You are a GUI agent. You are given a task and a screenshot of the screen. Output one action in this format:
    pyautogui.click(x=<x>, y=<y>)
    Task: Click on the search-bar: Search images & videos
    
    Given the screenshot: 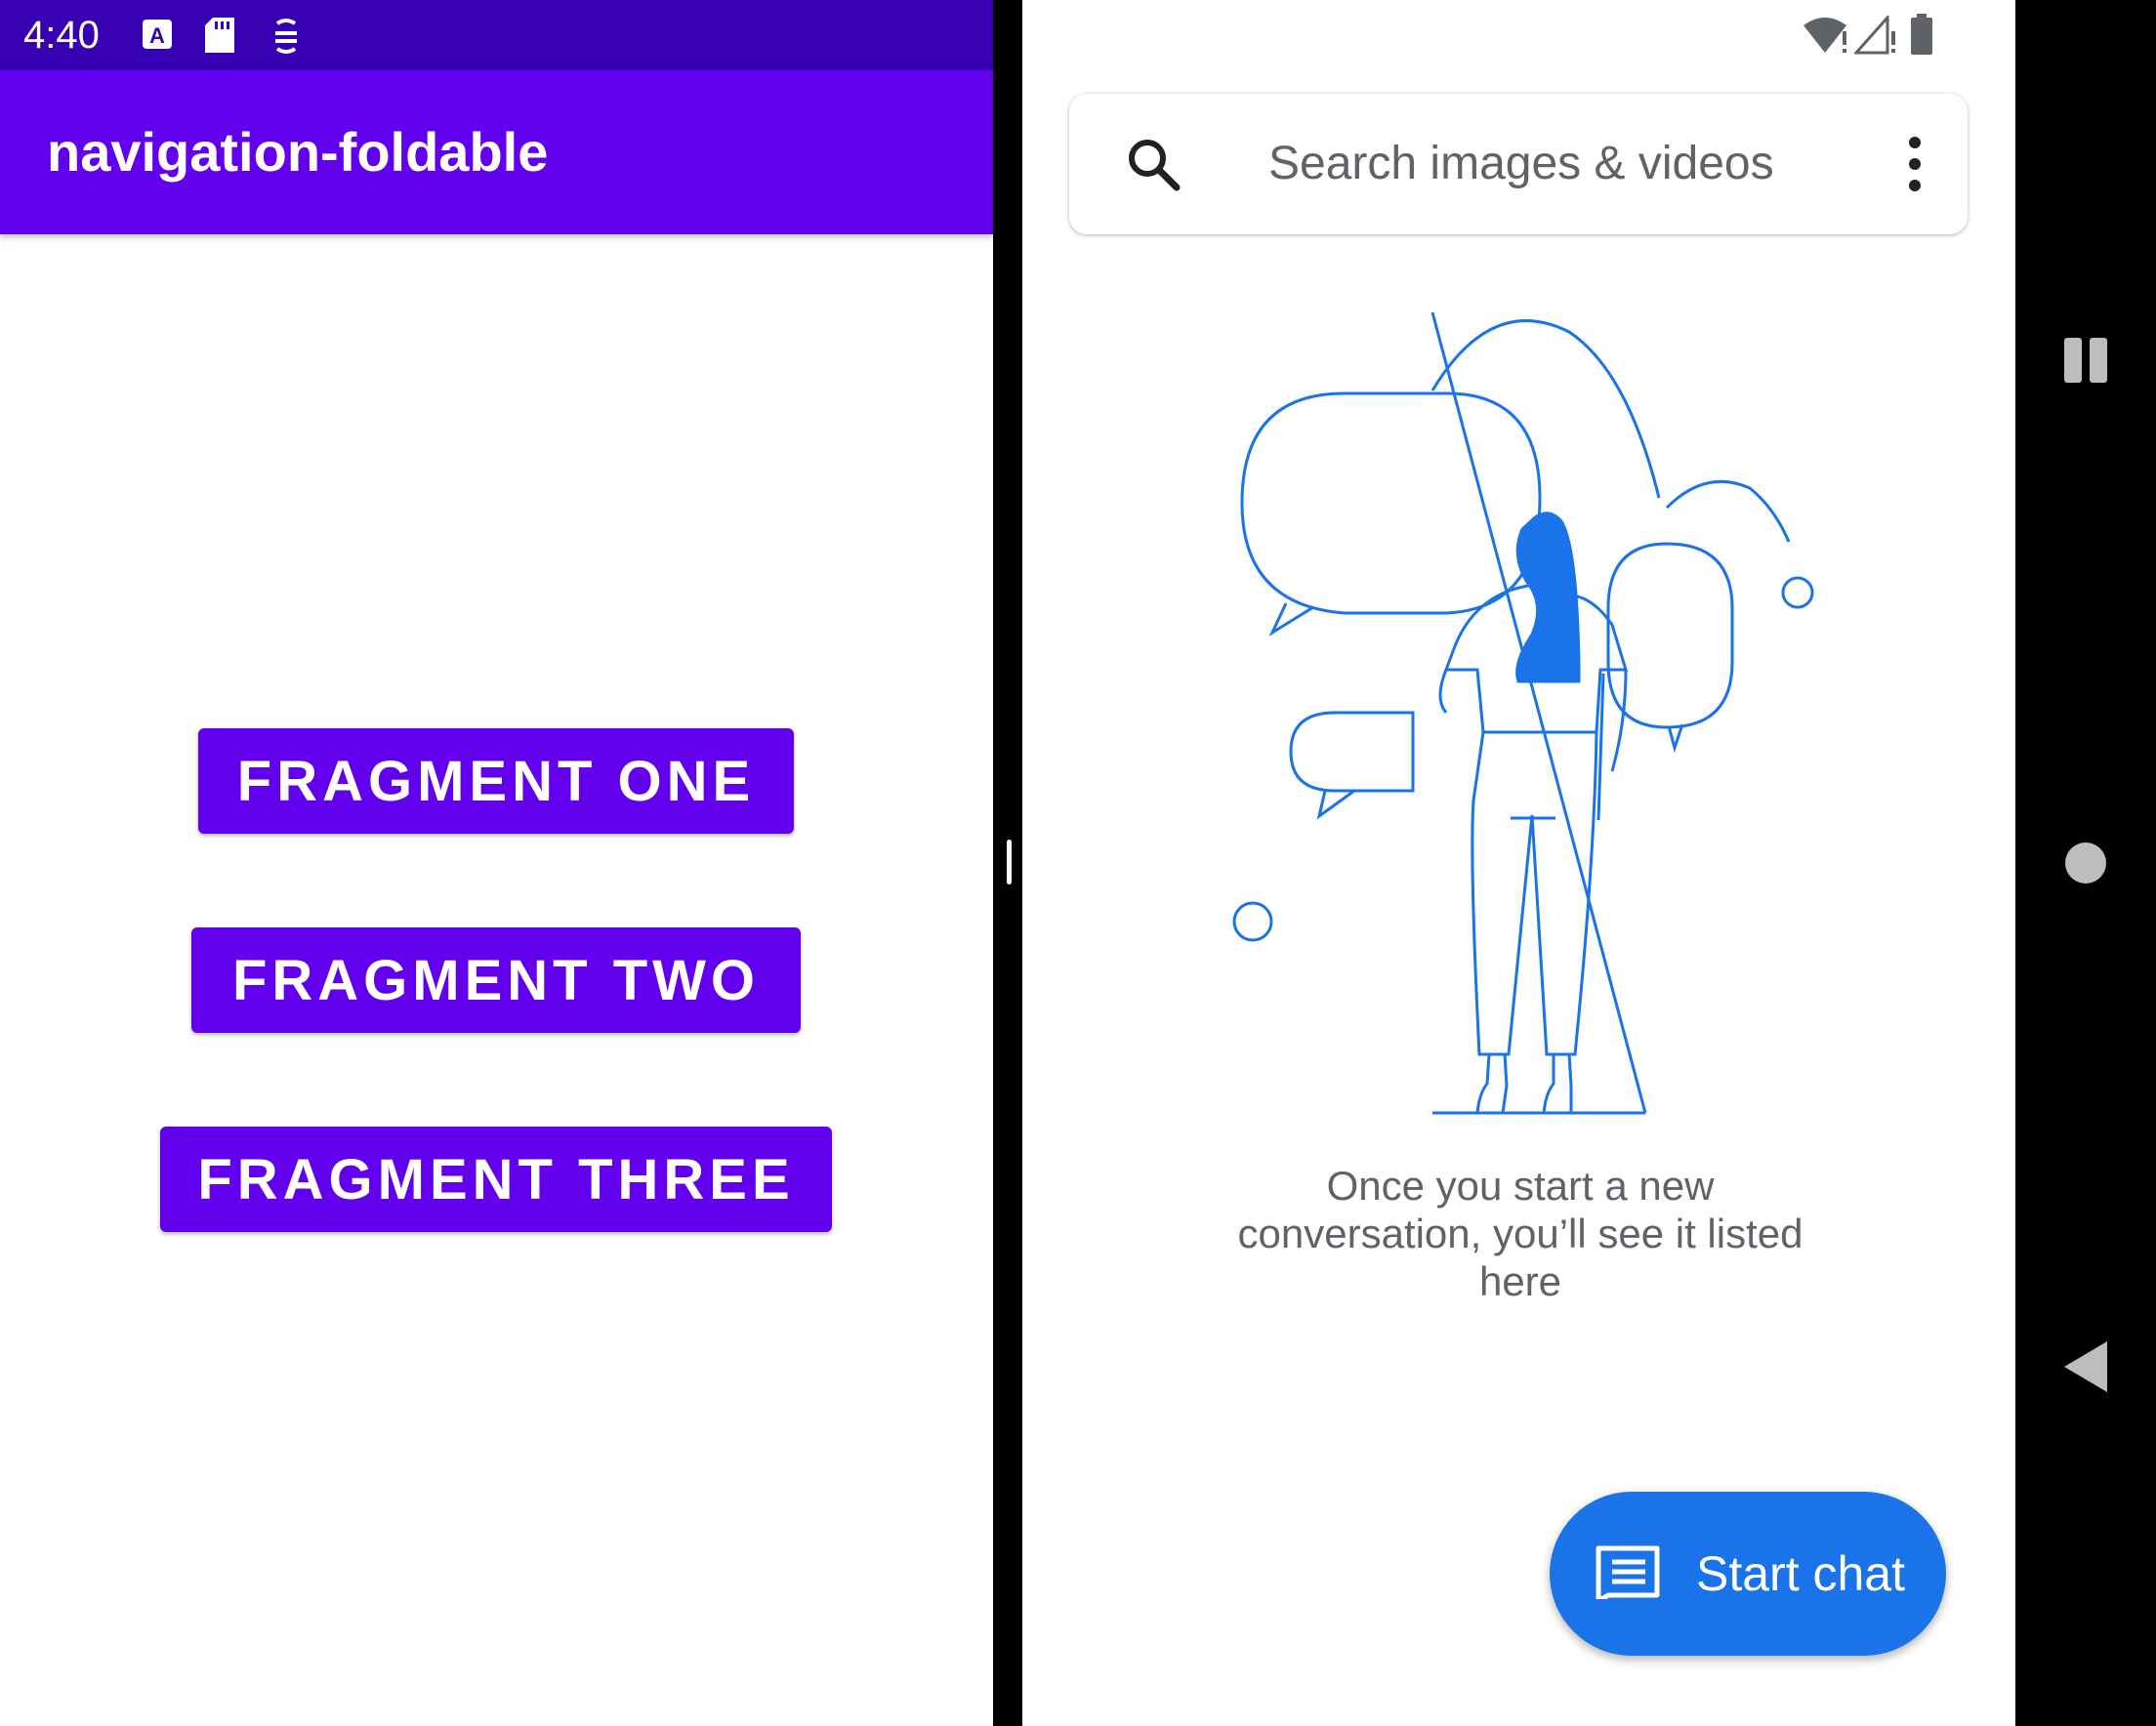 What is the action you would take?
    pyautogui.click(x=1518, y=164)
    